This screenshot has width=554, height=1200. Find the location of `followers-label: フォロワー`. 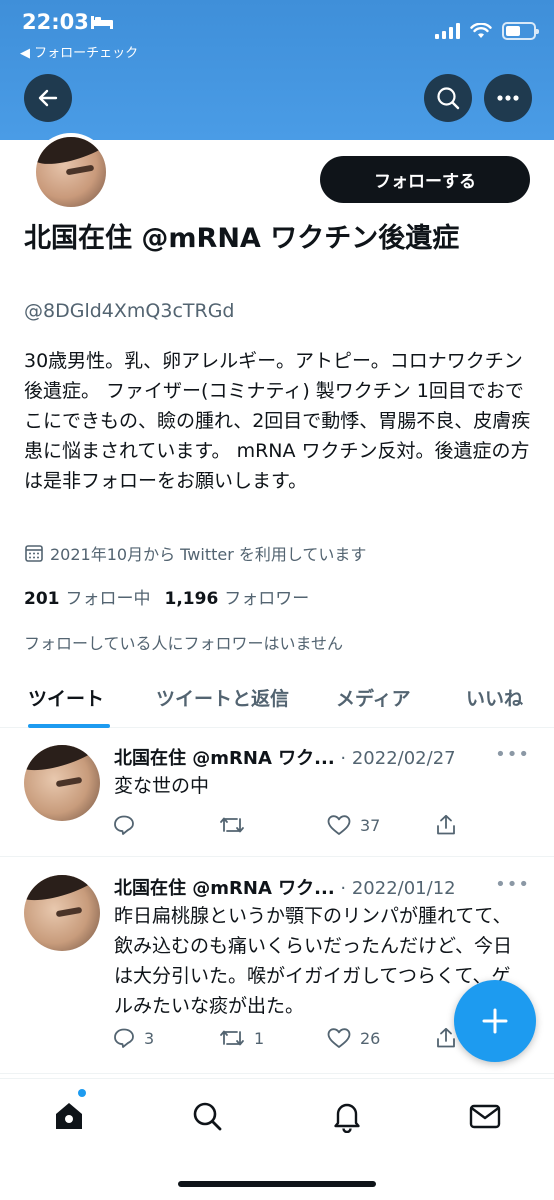

followers-label: フォロワー is located at coordinates (267, 599).